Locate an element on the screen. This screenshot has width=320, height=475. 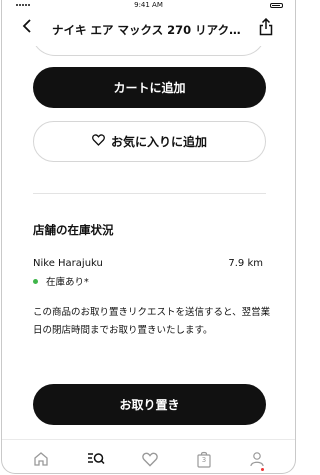
home-icon is located at coordinates (41, 459).